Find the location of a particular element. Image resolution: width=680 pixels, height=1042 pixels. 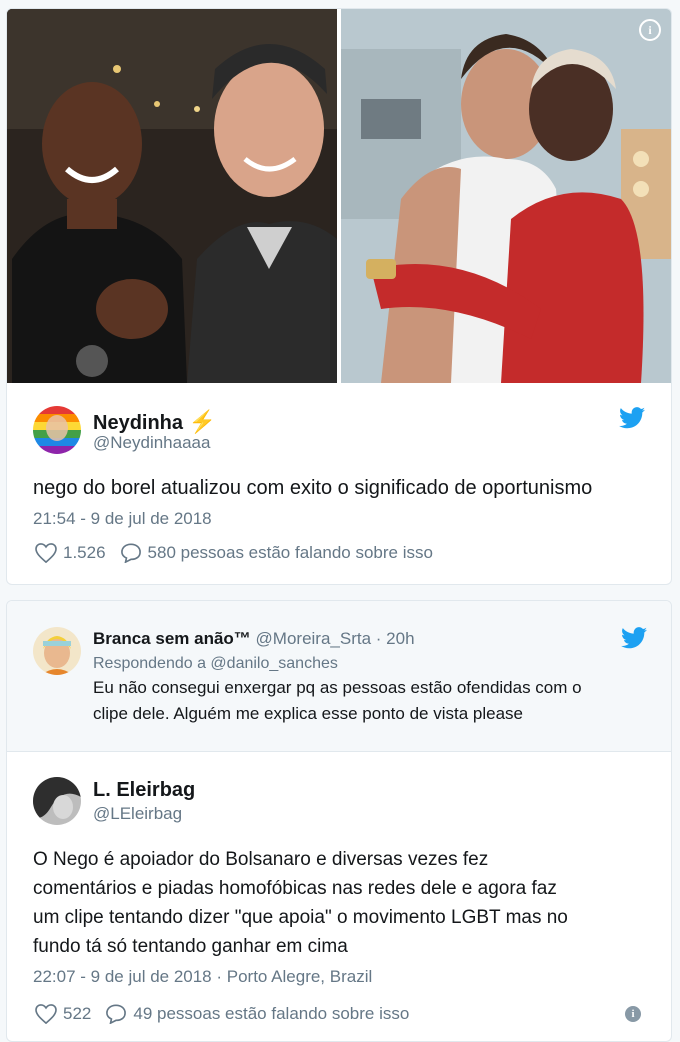

conversation-count: 49 pessoas estão falando sobre isso is located at coordinates (271, 1013).